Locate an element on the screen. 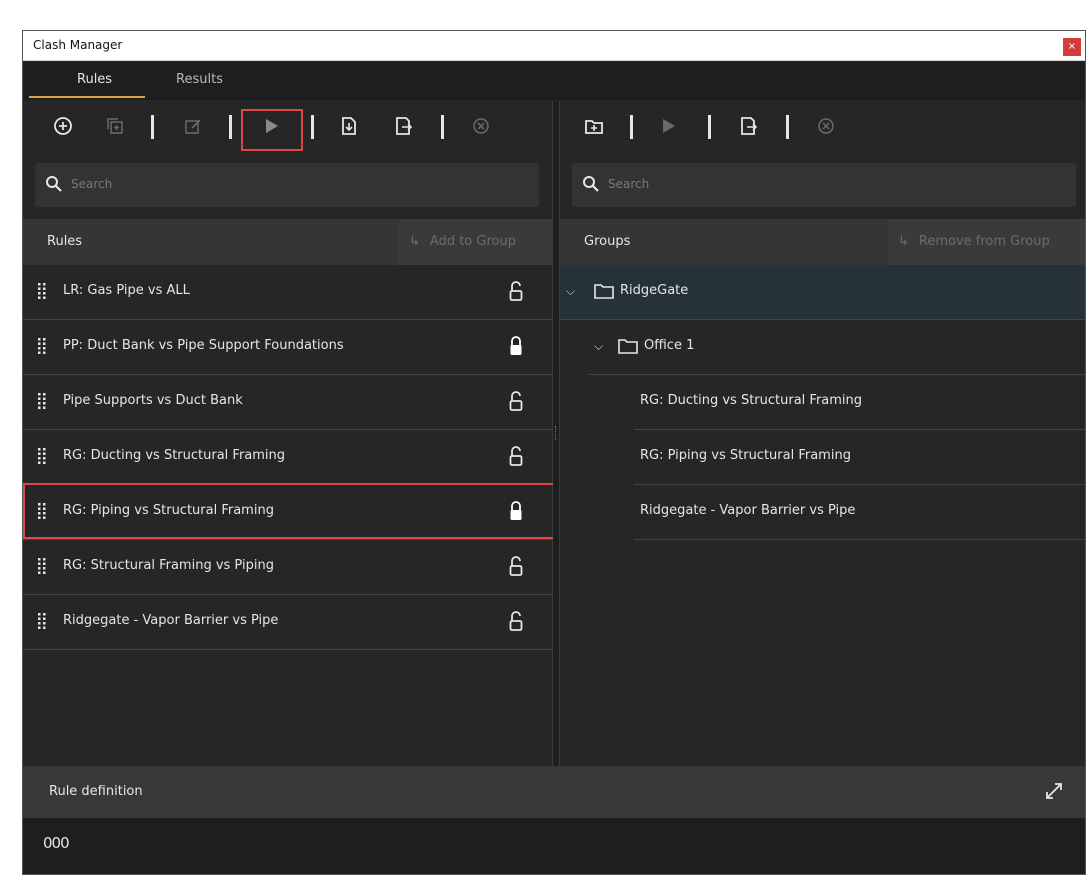 This screenshot has width=1091, height=882. run-button-highlight is located at coordinates (272, 130).